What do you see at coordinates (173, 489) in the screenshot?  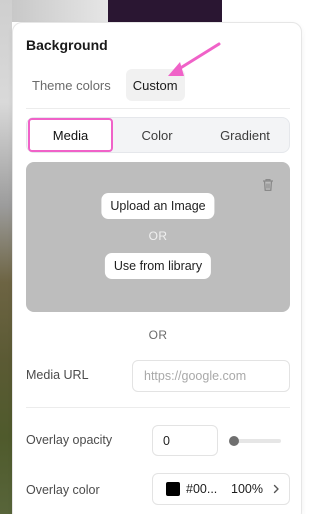 I see `color-swatch` at bounding box center [173, 489].